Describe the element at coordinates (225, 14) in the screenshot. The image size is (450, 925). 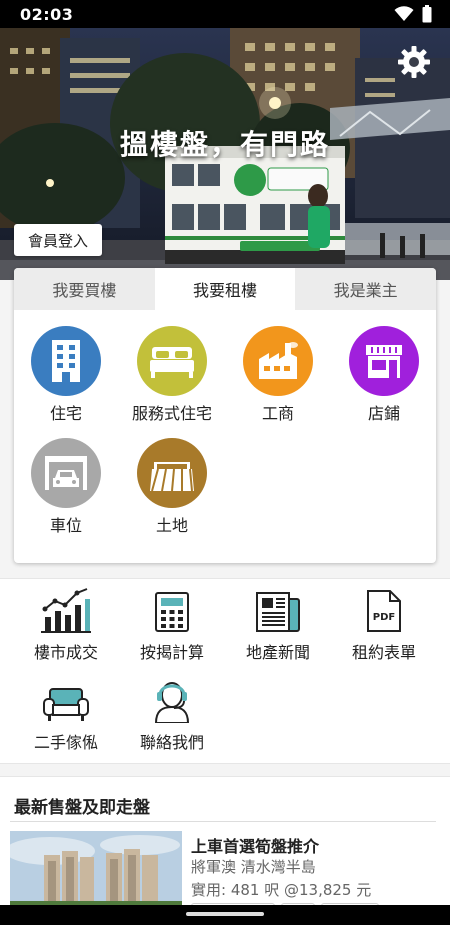
I see `status-bar: 02:03` at that location.